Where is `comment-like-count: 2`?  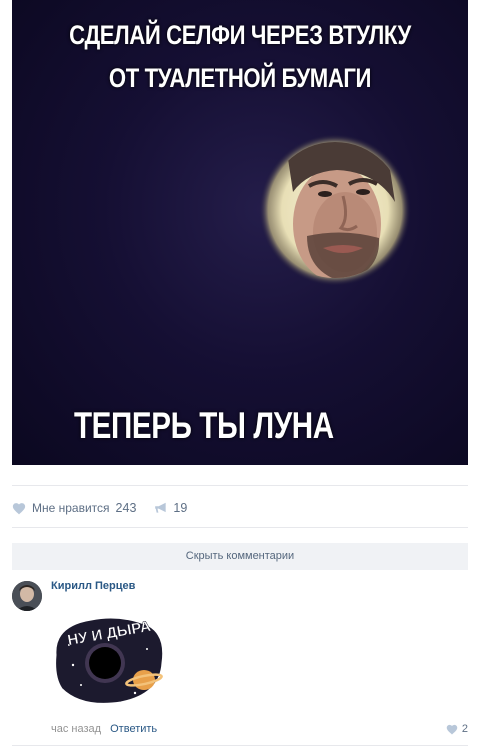
comment-like-count: 2 is located at coordinates (464, 729).